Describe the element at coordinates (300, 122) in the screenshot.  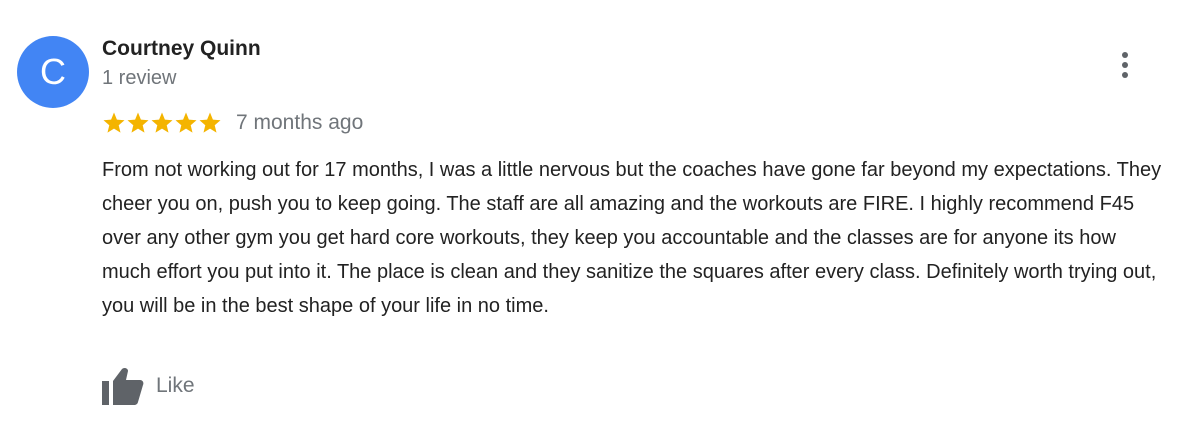
I see `review-date: 7 months ago` at that location.